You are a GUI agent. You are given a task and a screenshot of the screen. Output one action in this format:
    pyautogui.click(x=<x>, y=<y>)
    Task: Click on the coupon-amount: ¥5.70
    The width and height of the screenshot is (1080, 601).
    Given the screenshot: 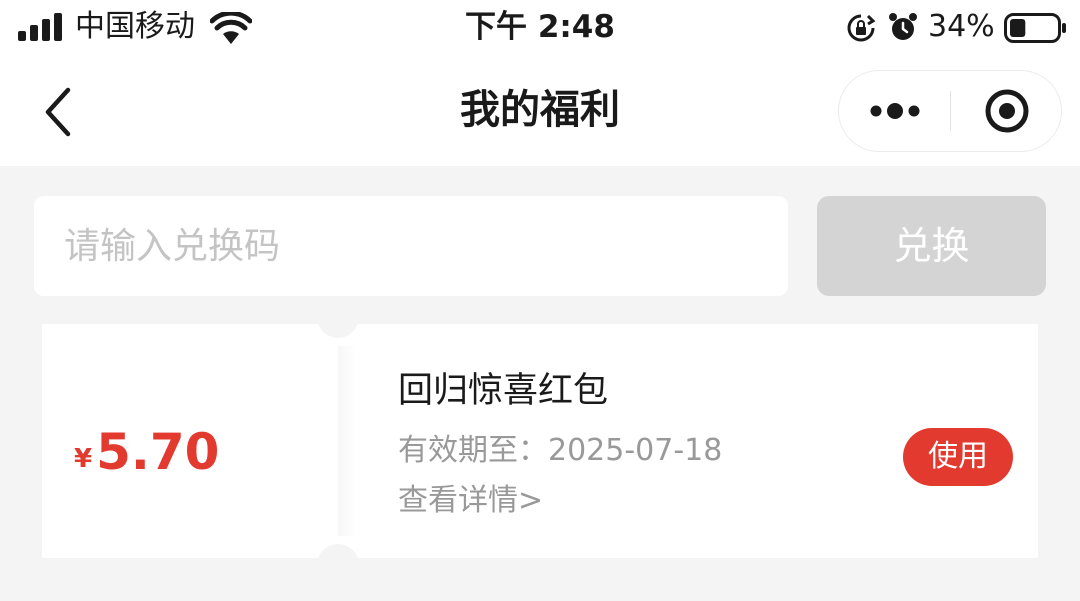 What is the action you would take?
    pyautogui.click(x=146, y=452)
    